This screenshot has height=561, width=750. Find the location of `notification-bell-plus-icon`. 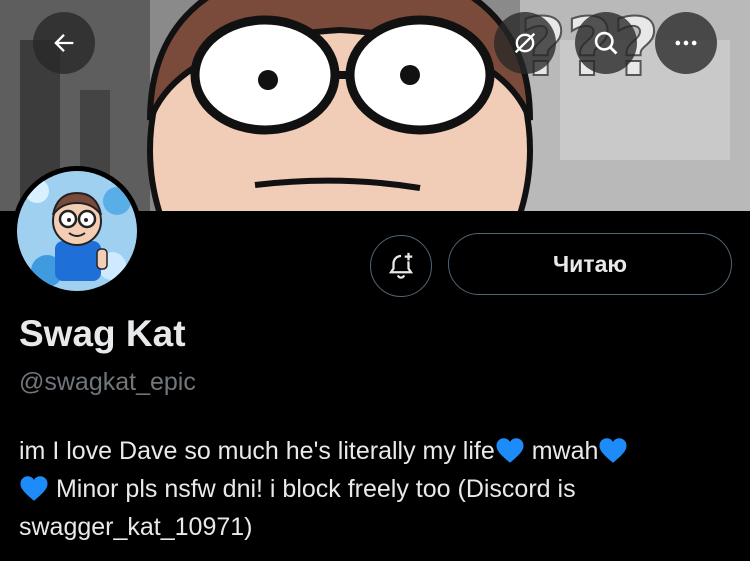

notification-bell-plus-icon is located at coordinates (401, 265).